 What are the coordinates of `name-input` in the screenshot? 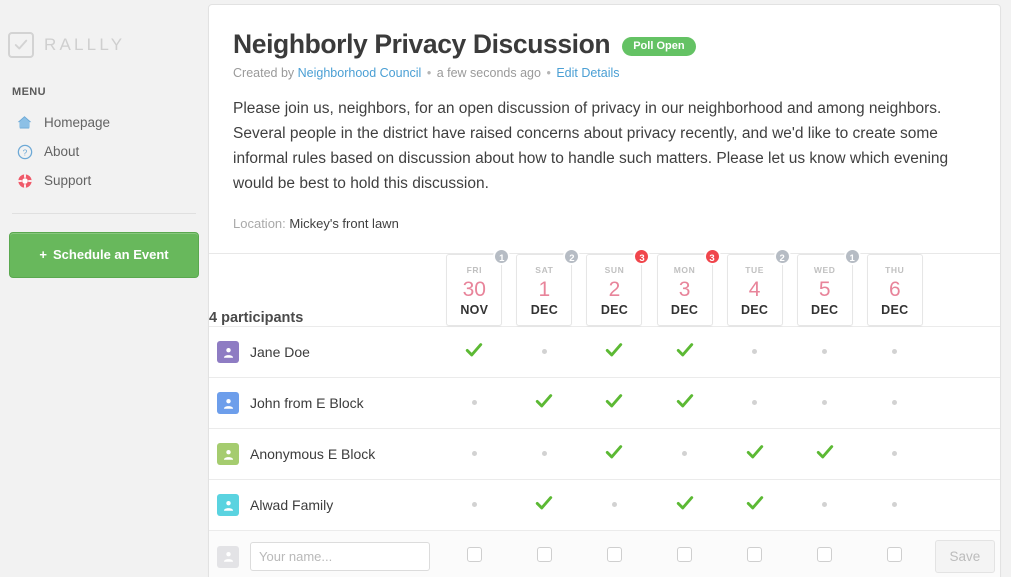 It's located at (340, 557).